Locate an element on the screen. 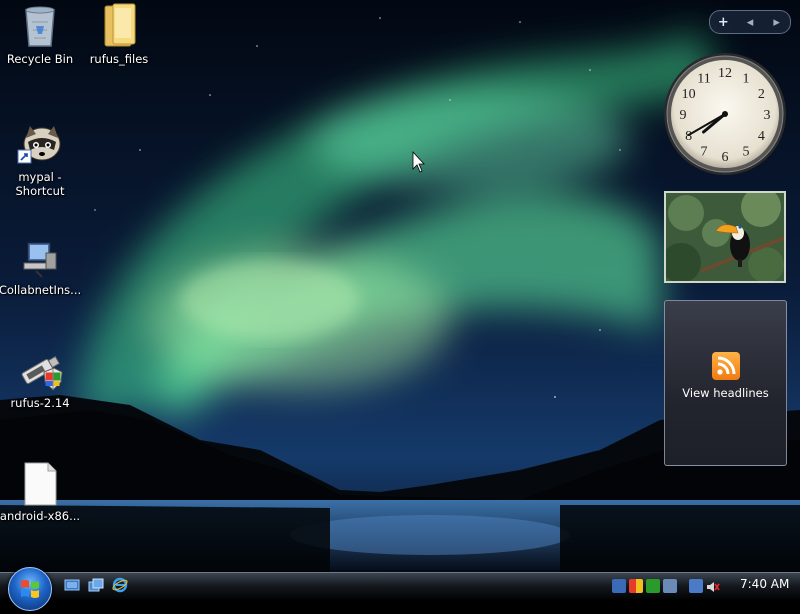  network-connection-icon is located at coordinates (696, 586).